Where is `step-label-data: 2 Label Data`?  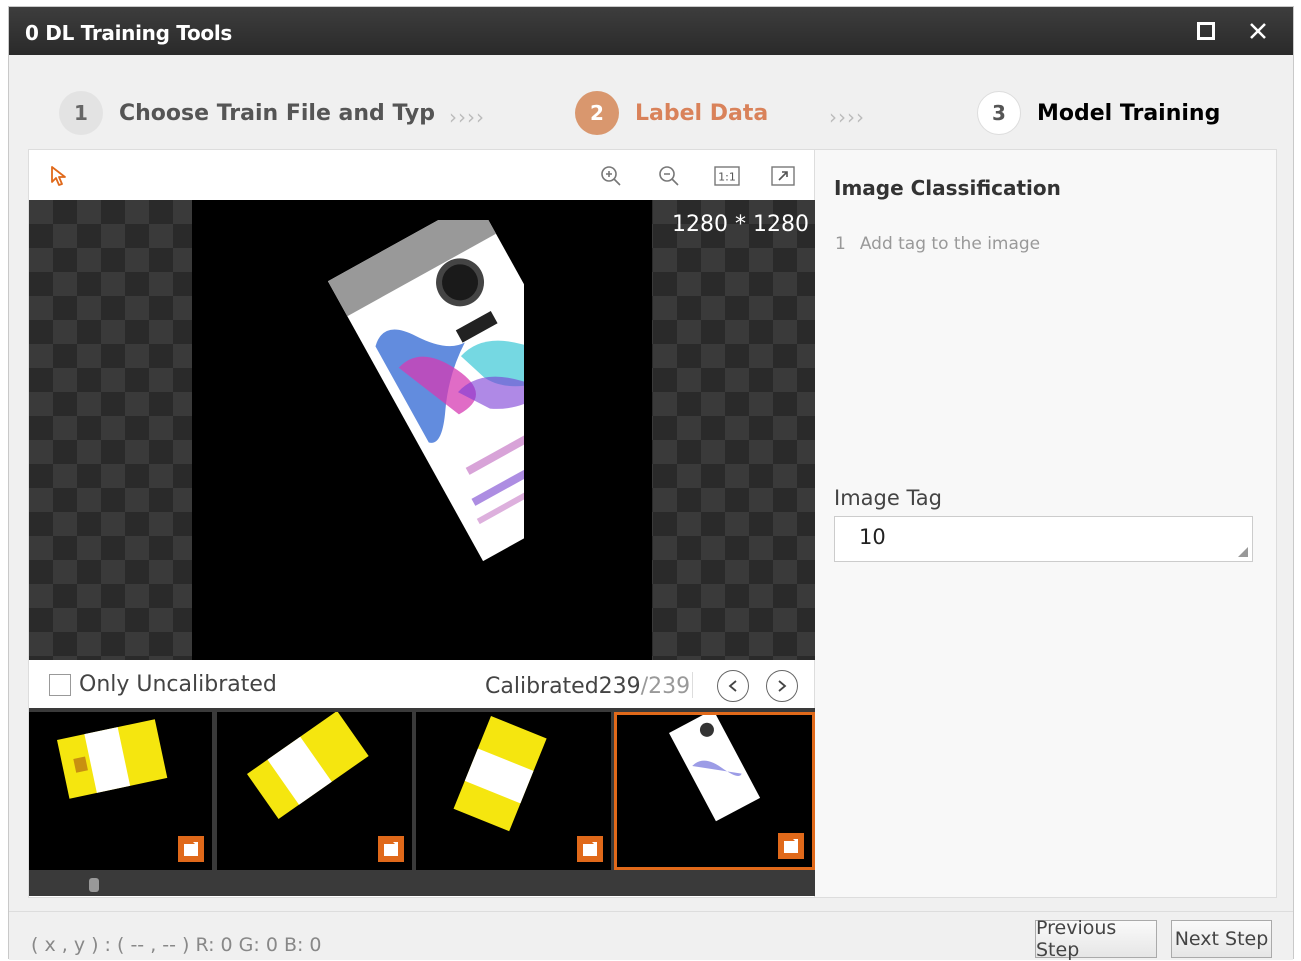
step-label-data: 2 Label Data is located at coordinates (671, 113).